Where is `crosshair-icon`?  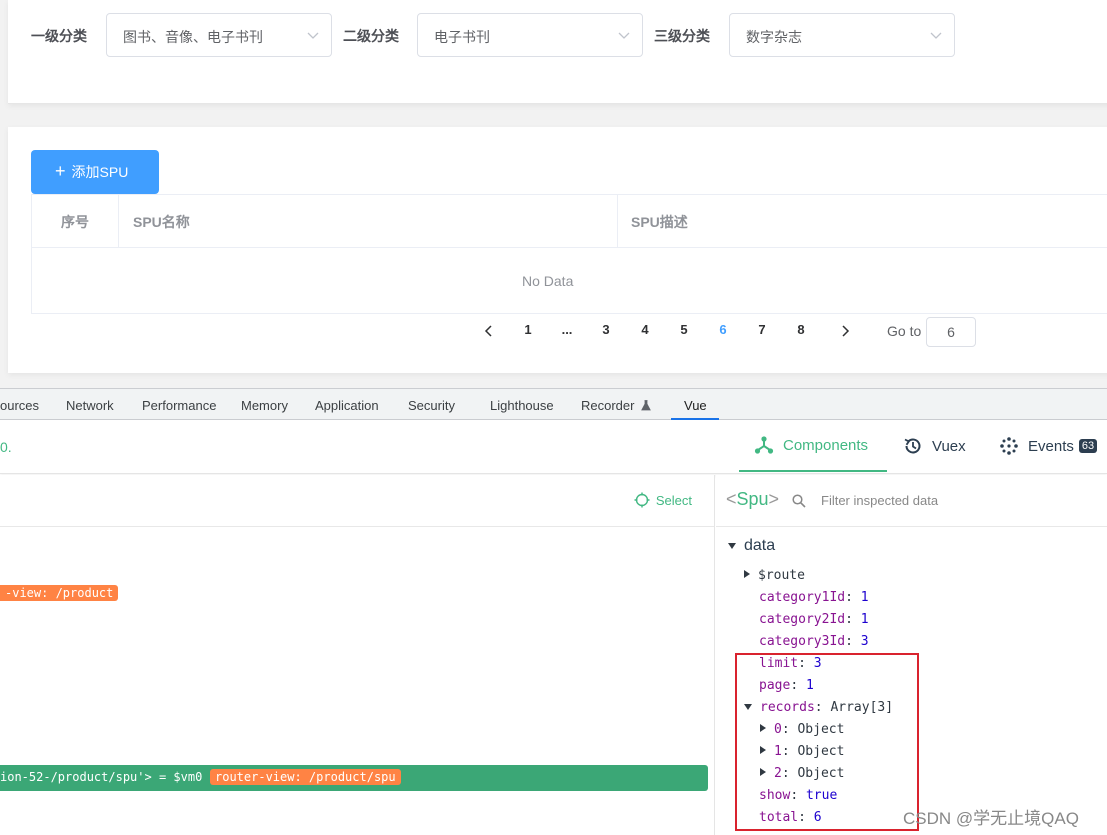 crosshair-icon is located at coordinates (642, 500).